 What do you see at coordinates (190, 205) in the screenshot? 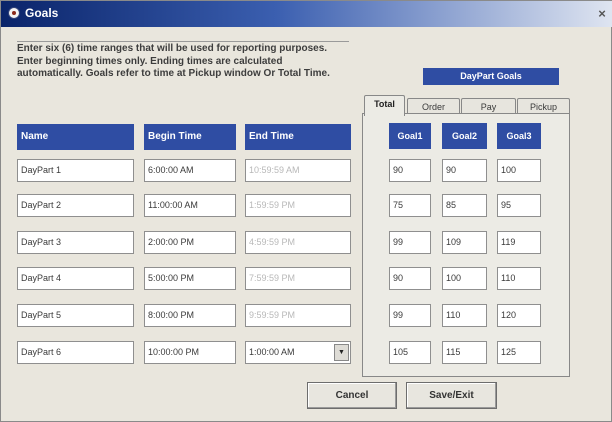
I see `begin-time-input: 11:00:00 AM` at bounding box center [190, 205].